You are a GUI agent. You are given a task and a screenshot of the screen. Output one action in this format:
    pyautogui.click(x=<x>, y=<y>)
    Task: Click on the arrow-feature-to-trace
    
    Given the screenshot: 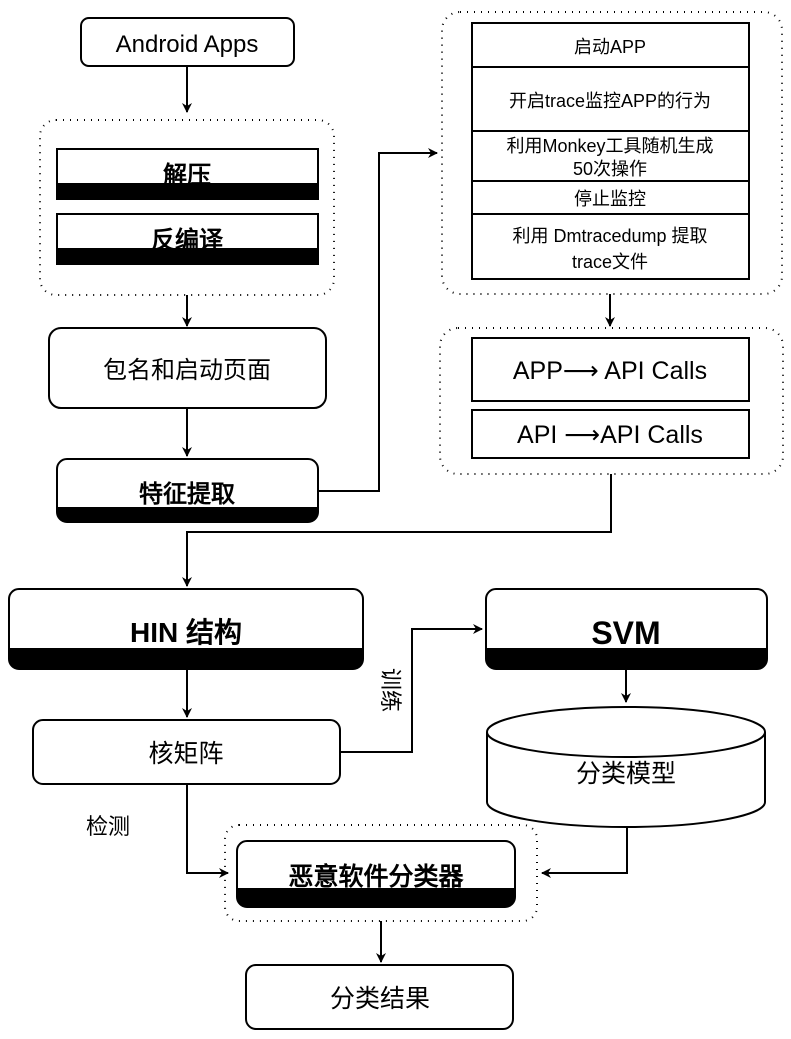 What is the action you would take?
    pyautogui.click(x=378, y=320)
    